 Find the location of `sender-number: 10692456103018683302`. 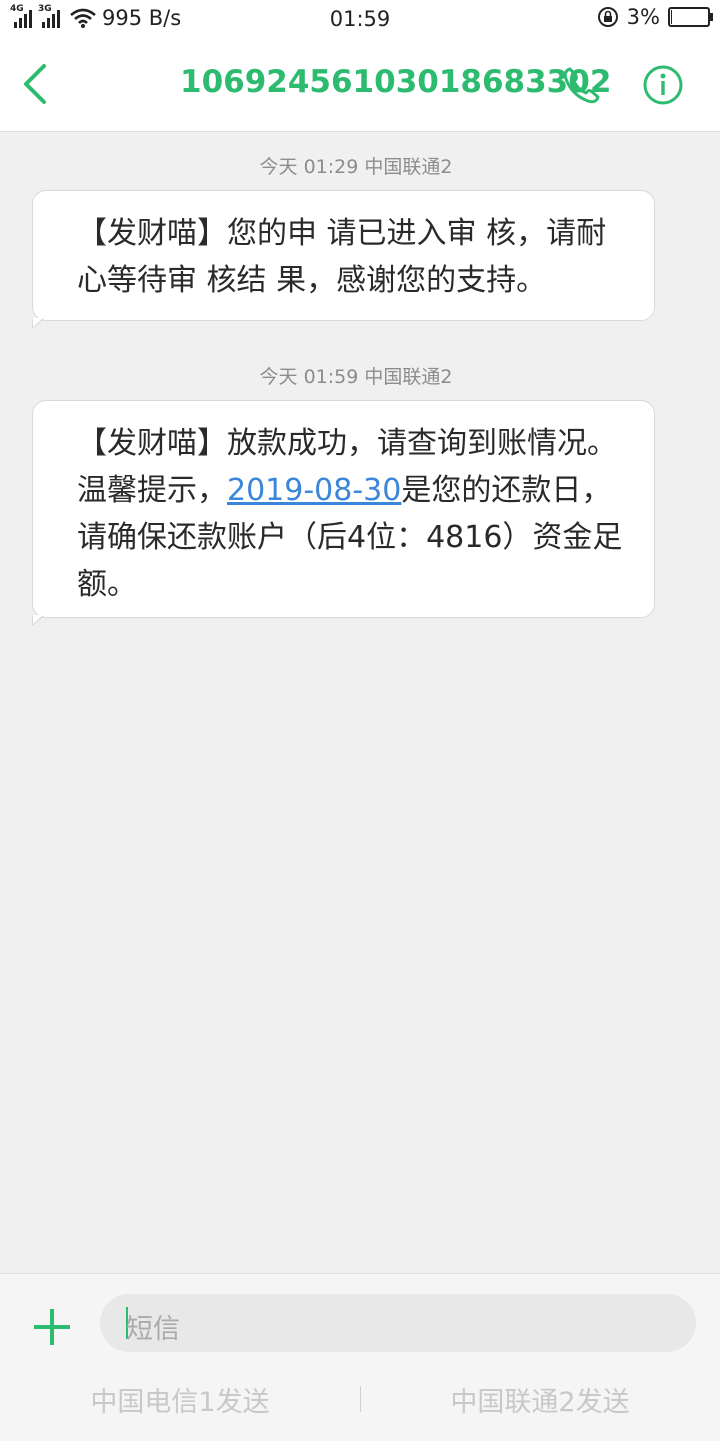

sender-number: 10692456103018683302 is located at coordinates (396, 82).